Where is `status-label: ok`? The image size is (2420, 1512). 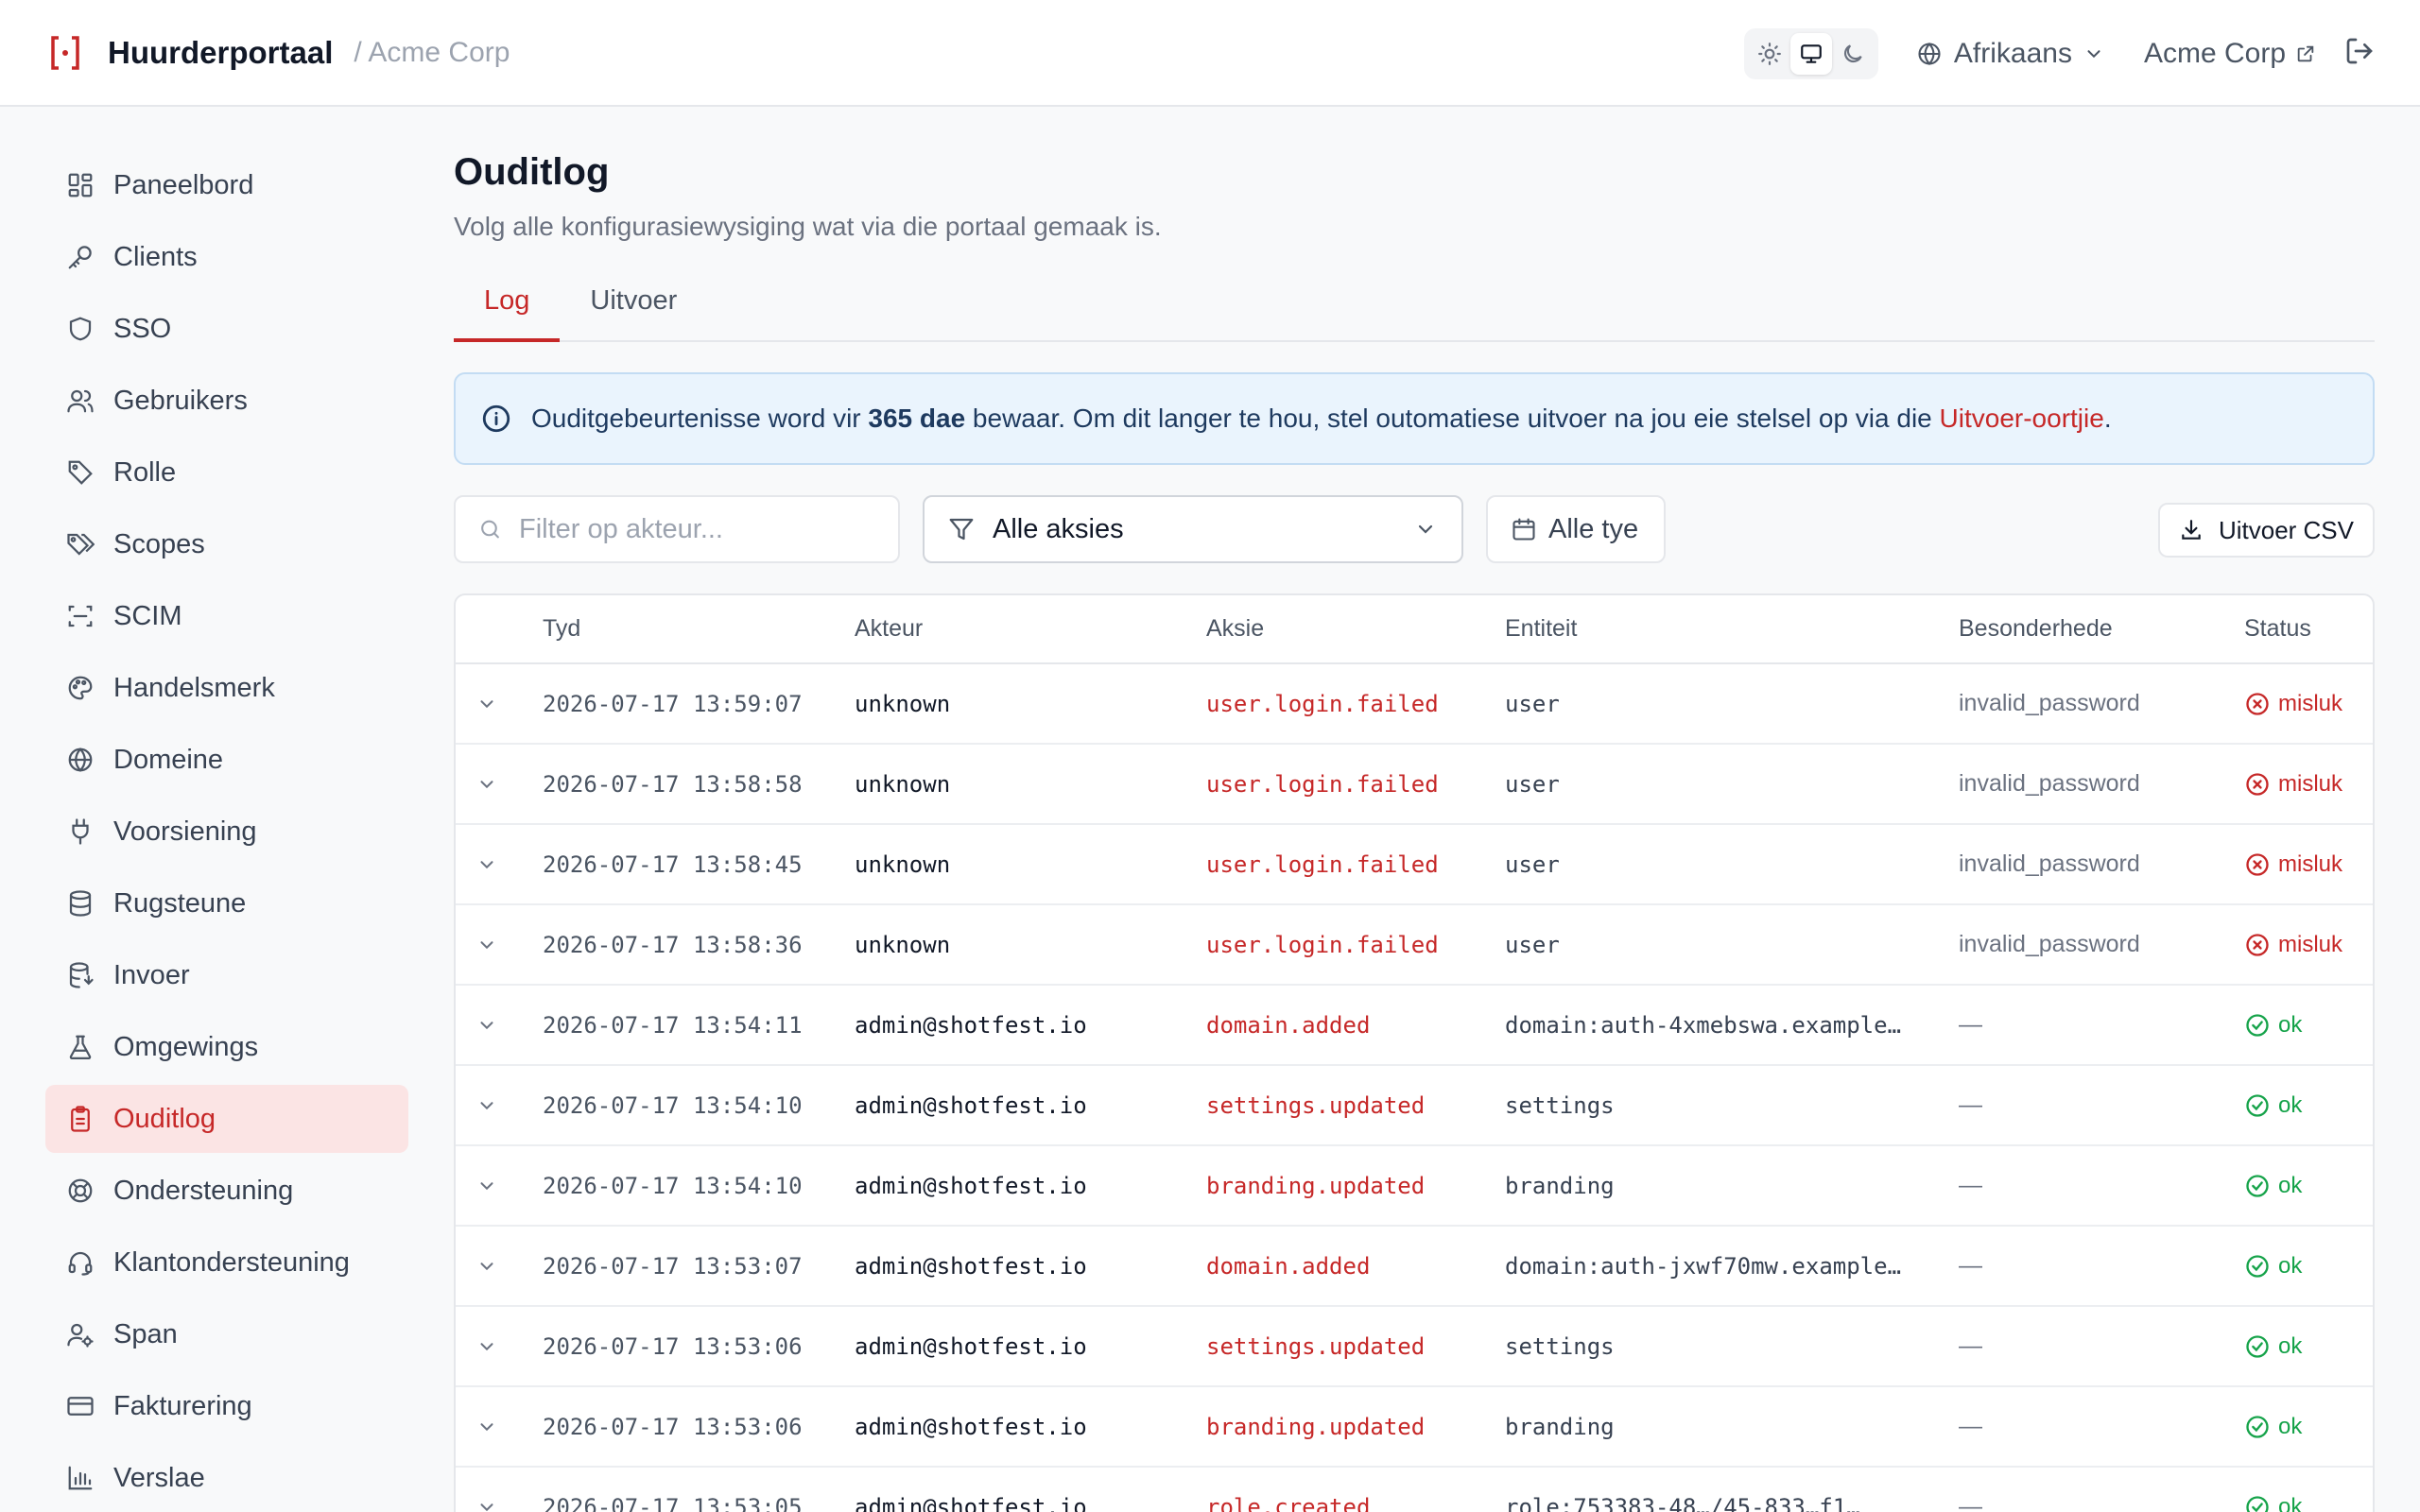
status-label: ok is located at coordinates (2290, 1345).